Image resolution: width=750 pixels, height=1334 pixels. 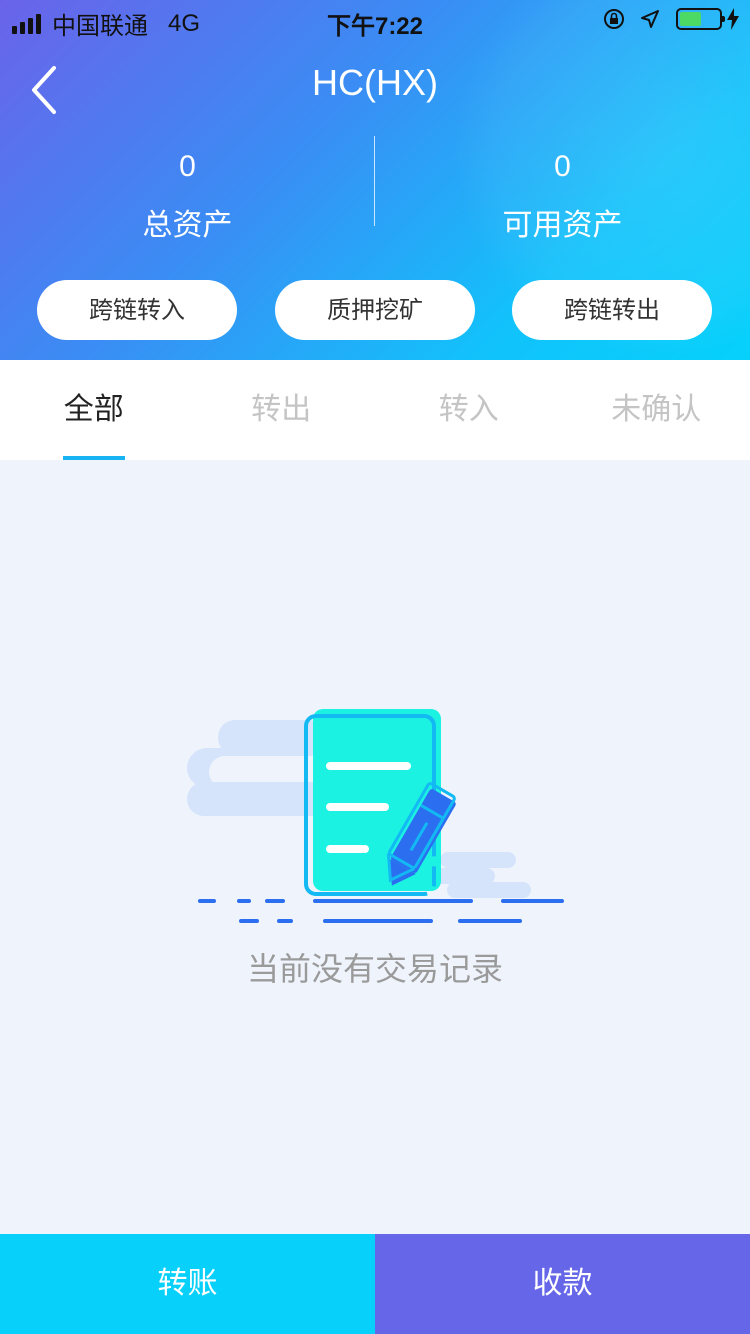 I want to click on cross-chain-out-button: 跨链转出, so click(x=612, y=310).